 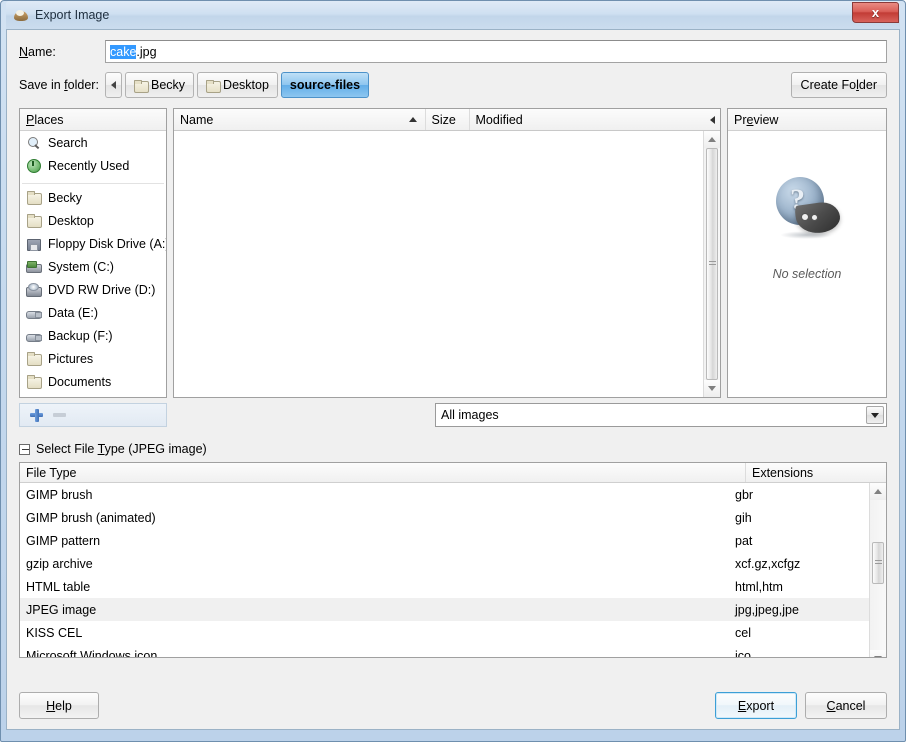 I want to click on table-row: KISS CEL cel, so click(x=444, y=632).